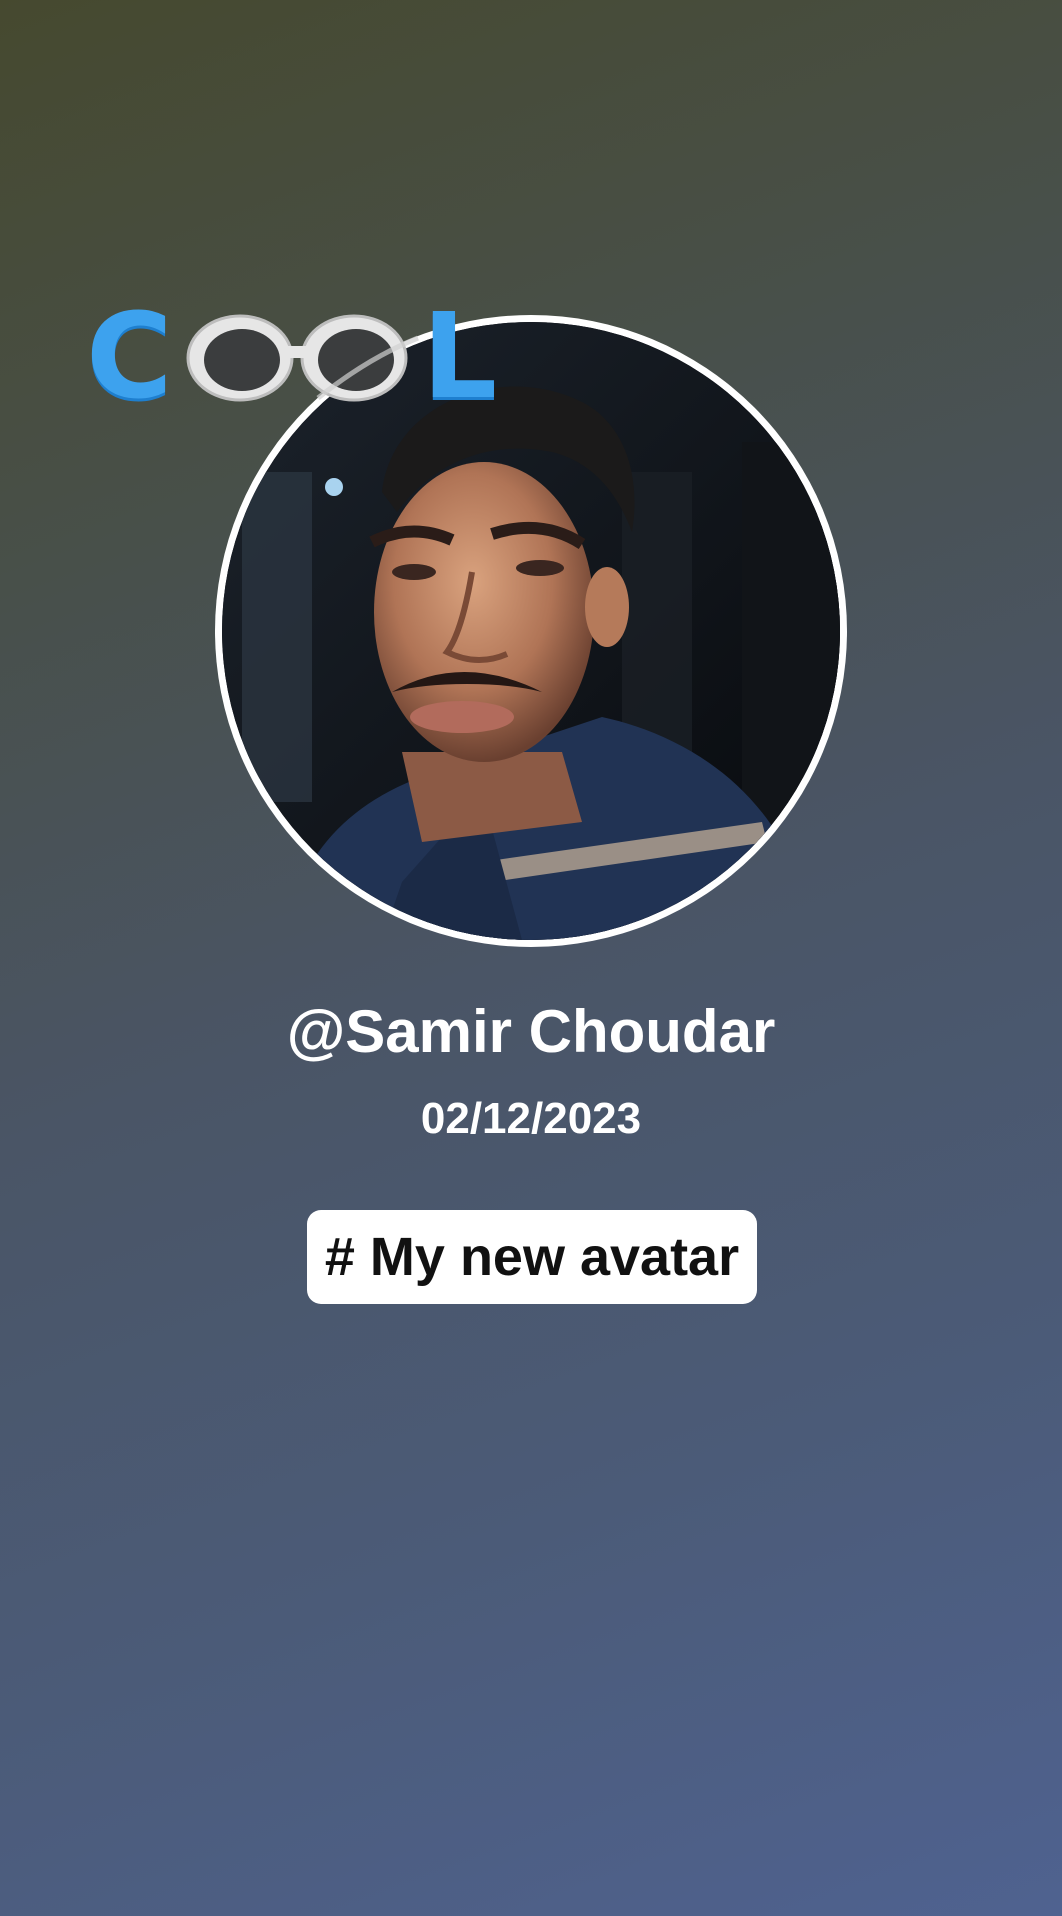  Describe the element at coordinates (531, 1118) in the screenshot. I see `date-label: 02/12/2023` at that location.